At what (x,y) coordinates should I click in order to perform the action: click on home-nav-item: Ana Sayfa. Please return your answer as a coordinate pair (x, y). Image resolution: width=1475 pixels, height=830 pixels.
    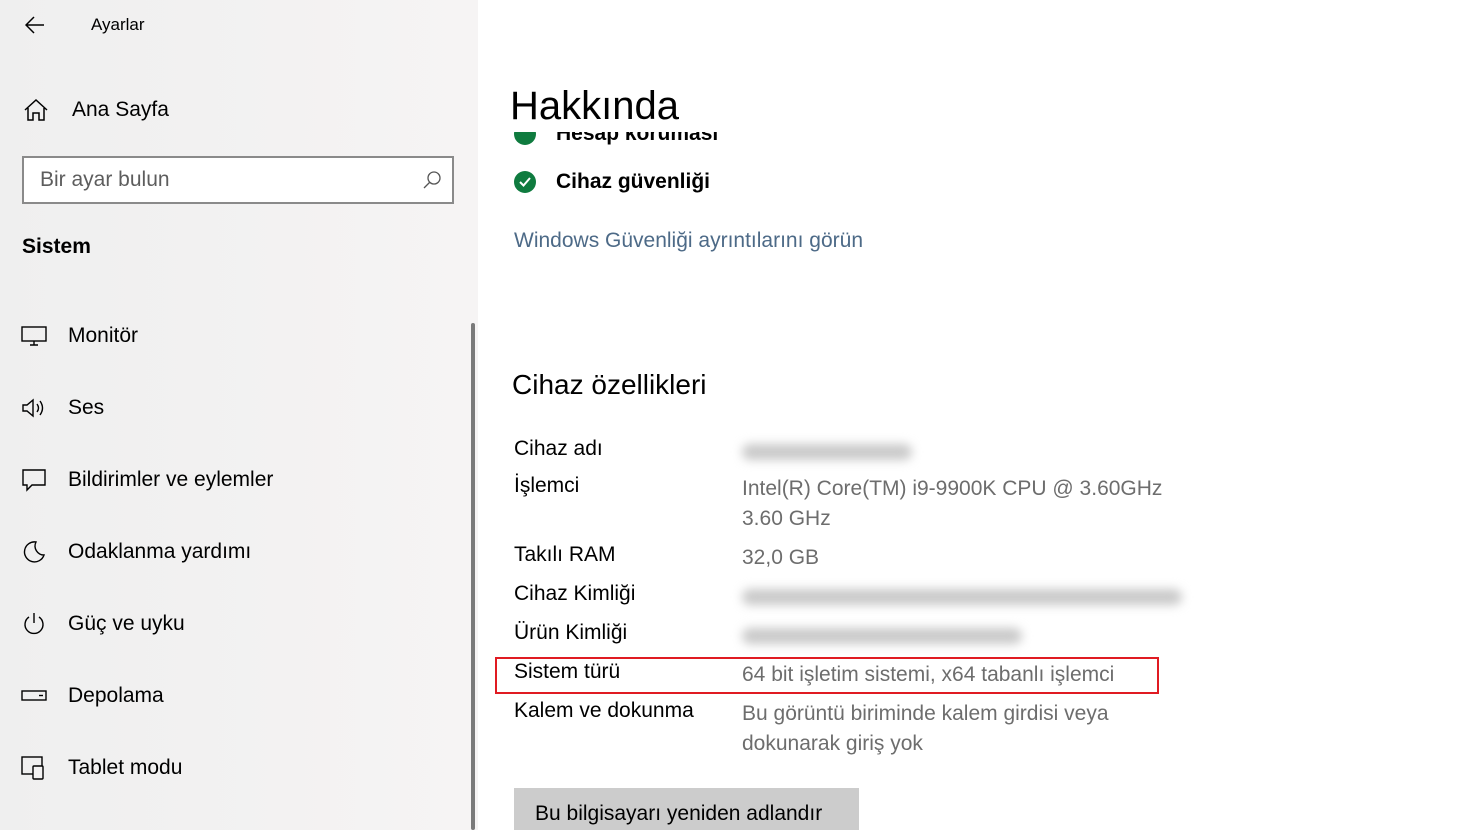
    Looking at the image, I should click on (238, 110).